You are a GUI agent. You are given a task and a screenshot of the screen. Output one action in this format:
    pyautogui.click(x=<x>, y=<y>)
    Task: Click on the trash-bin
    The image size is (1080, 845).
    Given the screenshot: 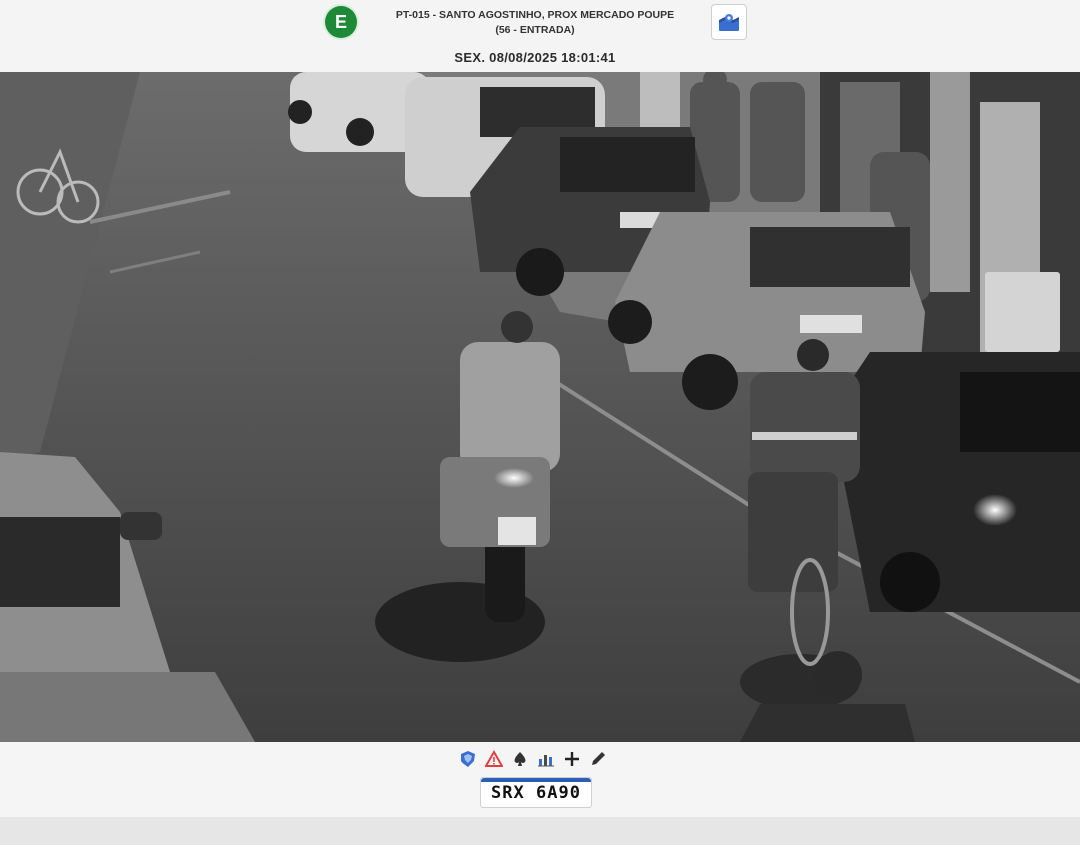 What is the action you would take?
    pyautogui.click(x=1022, y=312)
    